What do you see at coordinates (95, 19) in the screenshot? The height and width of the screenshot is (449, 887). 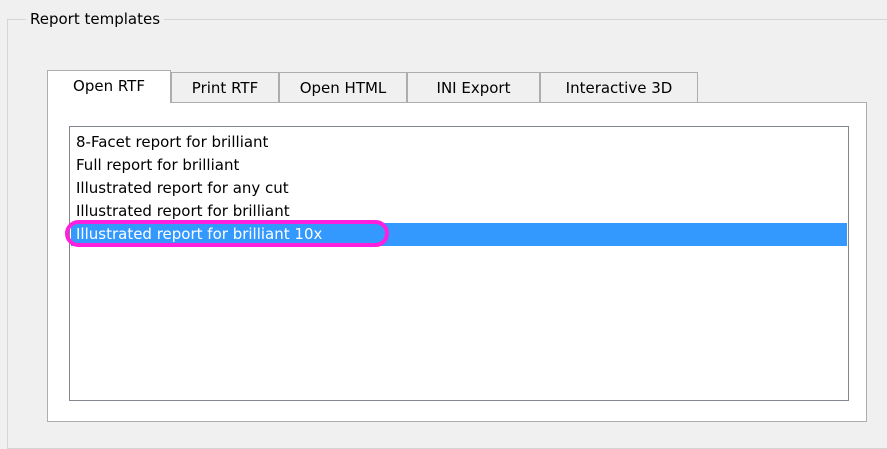 I see `groupbox-title: Report templates` at bounding box center [95, 19].